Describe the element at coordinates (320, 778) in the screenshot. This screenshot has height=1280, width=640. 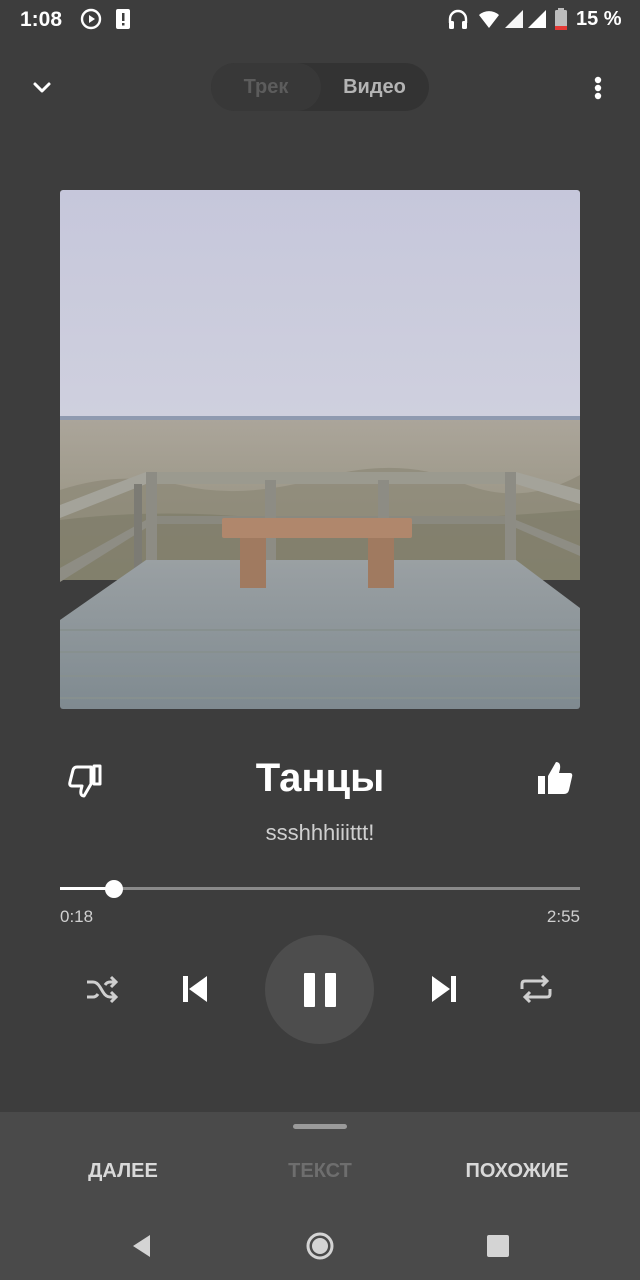
I see `track-title: Танцы` at that location.